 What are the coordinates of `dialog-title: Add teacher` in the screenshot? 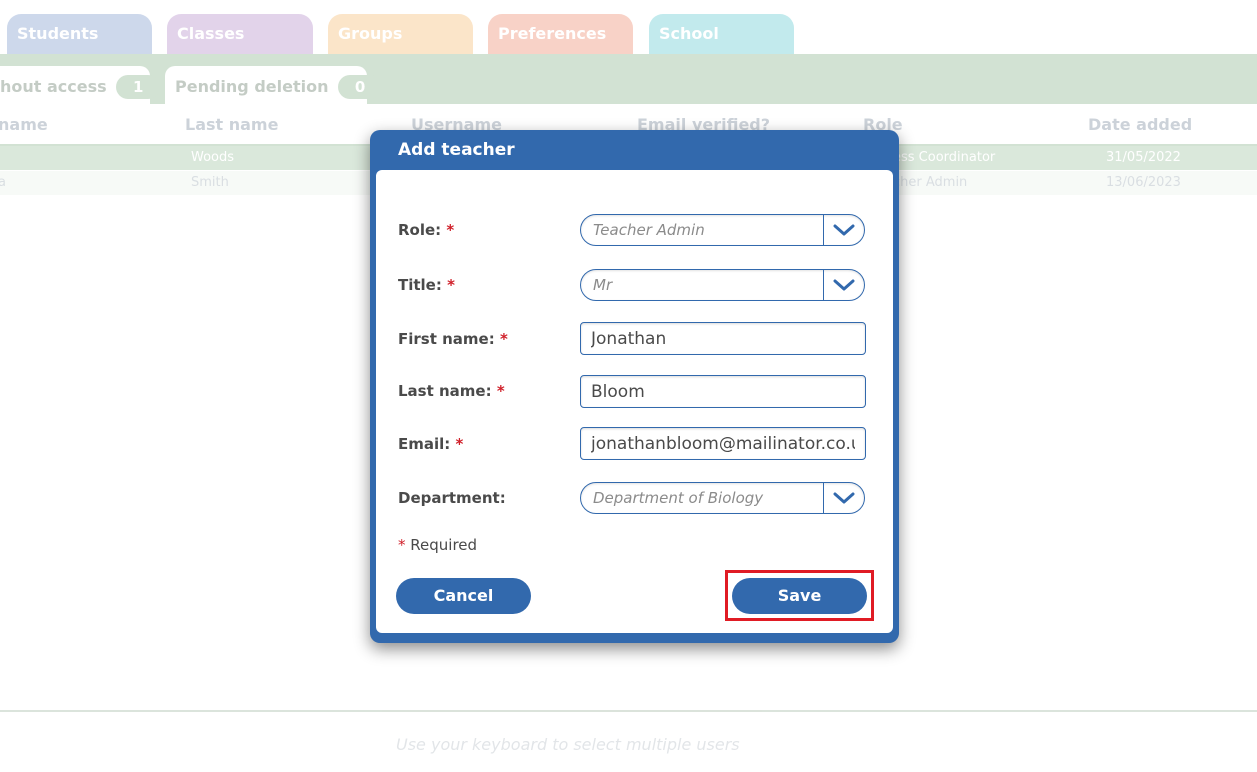 It's located at (456, 150).